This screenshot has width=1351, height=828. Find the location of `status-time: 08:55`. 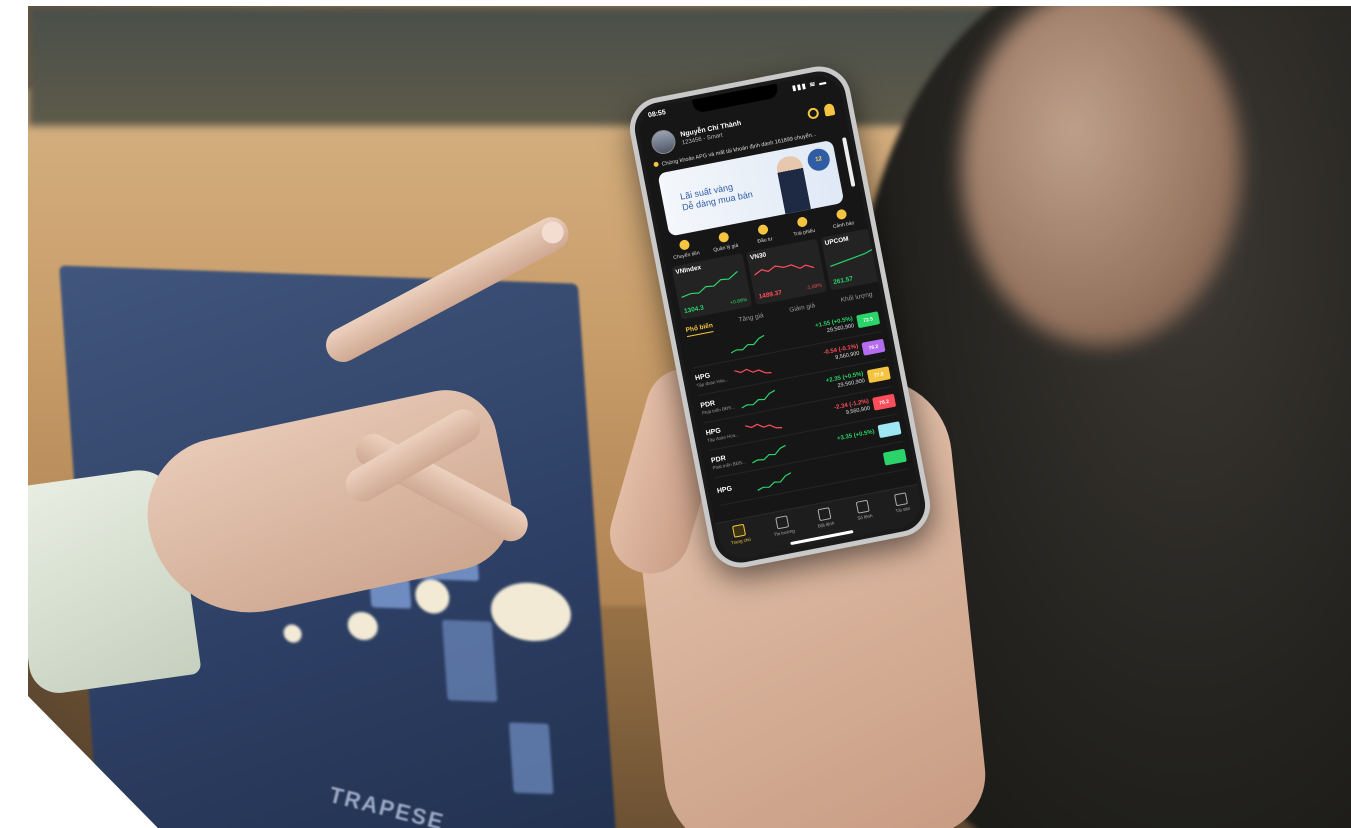

status-time: 08:55 is located at coordinates (657, 114).